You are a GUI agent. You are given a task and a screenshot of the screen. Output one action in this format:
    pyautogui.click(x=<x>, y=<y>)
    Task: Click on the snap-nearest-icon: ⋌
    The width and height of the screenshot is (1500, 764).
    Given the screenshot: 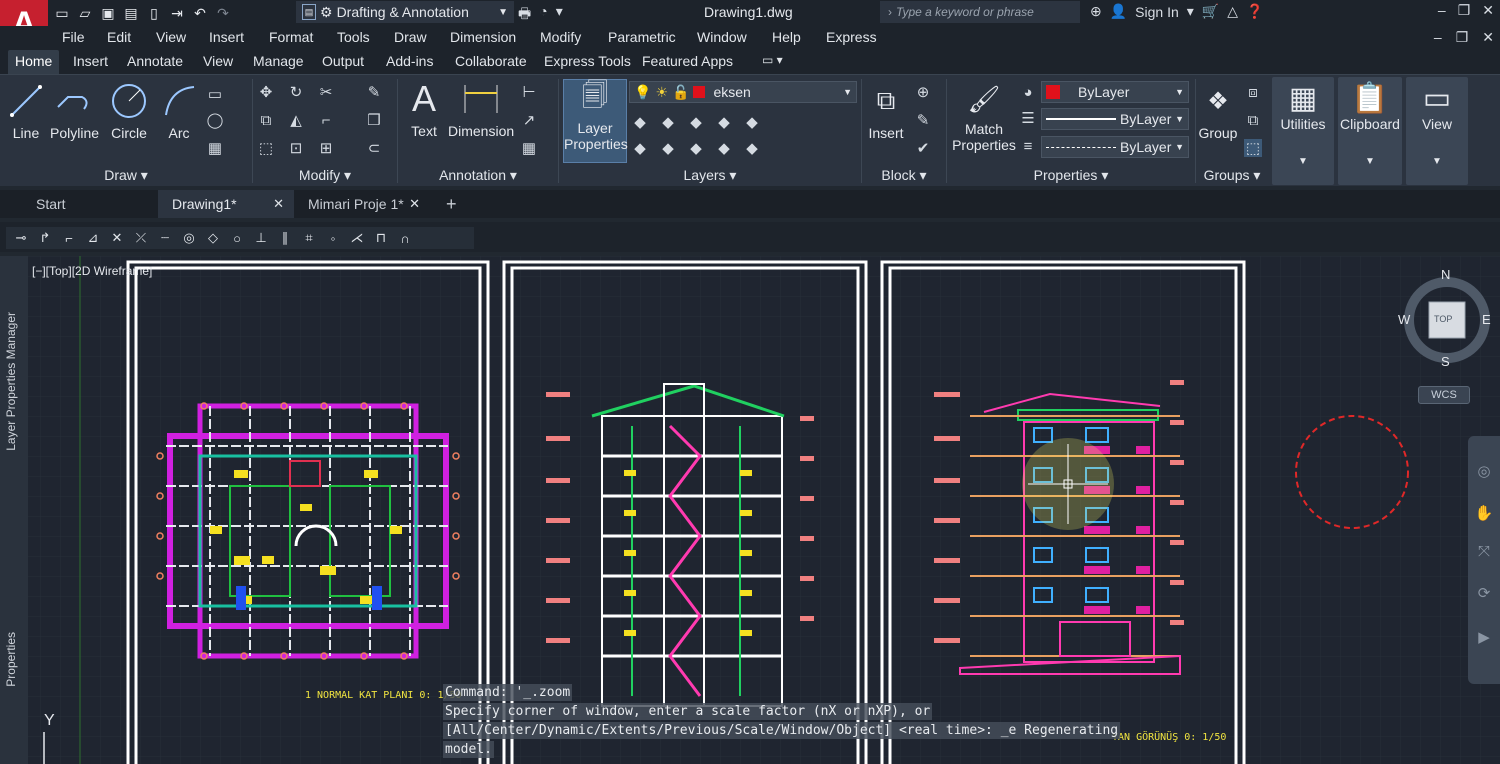 What is the action you would take?
    pyautogui.click(x=357, y=238)
    